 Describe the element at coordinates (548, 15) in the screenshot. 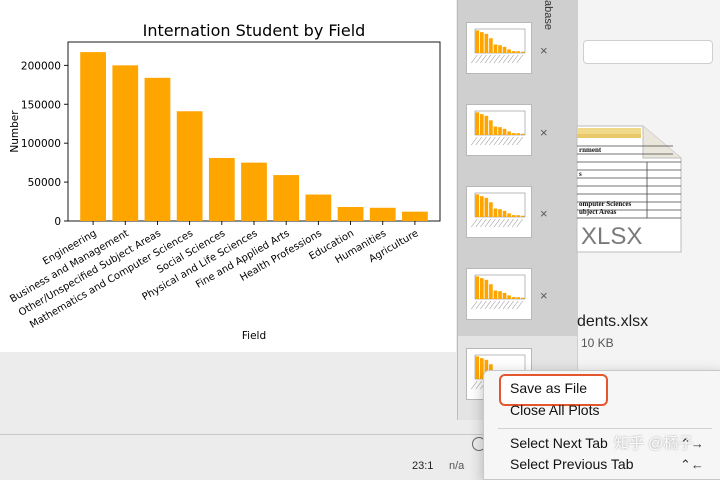

I see `vertical-tab-label: abase` at that location.